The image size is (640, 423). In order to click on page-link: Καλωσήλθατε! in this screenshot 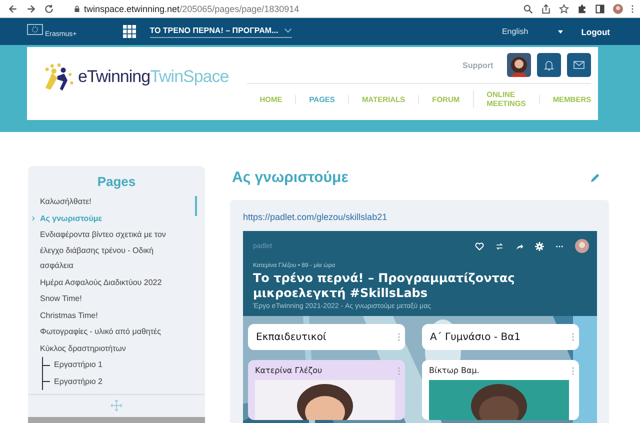, I will do `click(66, 202)`.